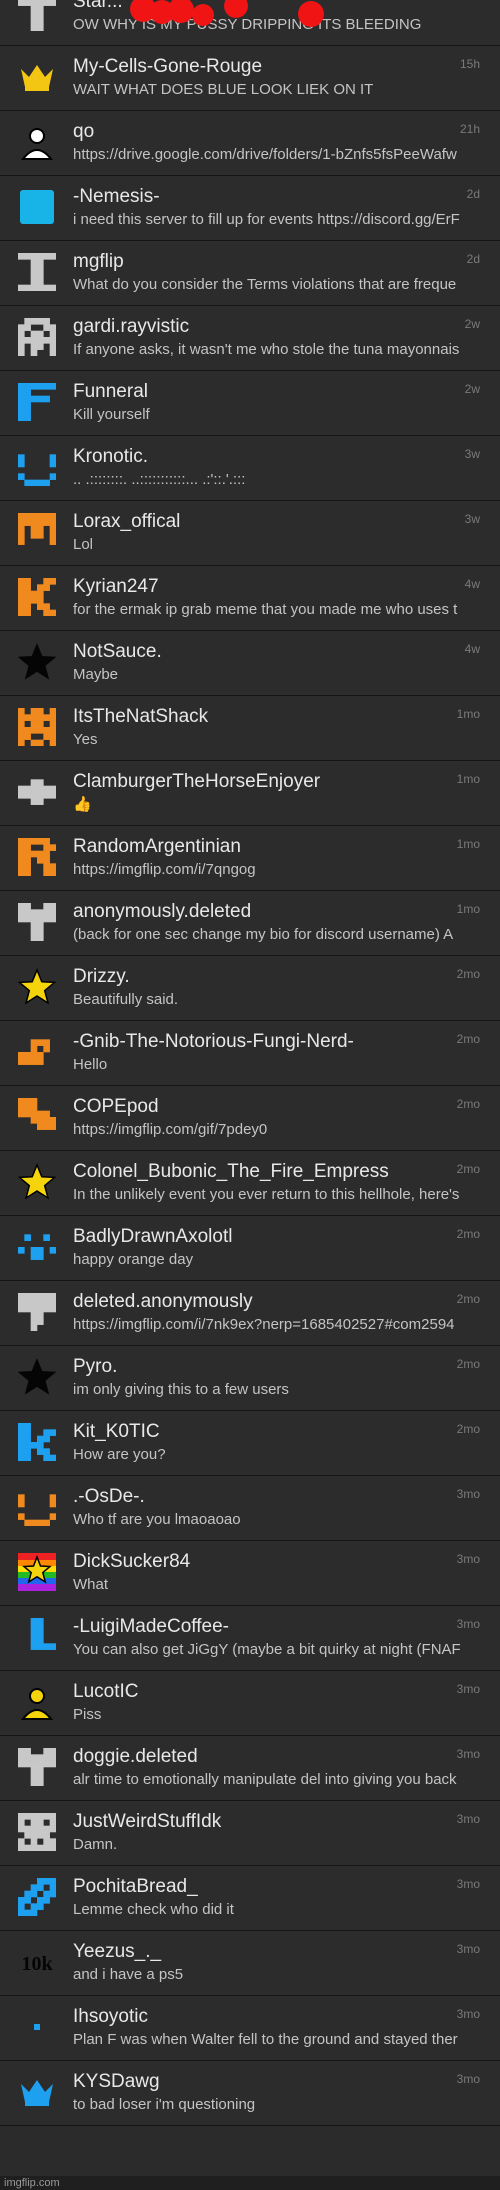  What do you see at coordinates (133, 1259) in the screenshot?
I see `message-preview: happy orange day` at bounding box center [133, 1259].